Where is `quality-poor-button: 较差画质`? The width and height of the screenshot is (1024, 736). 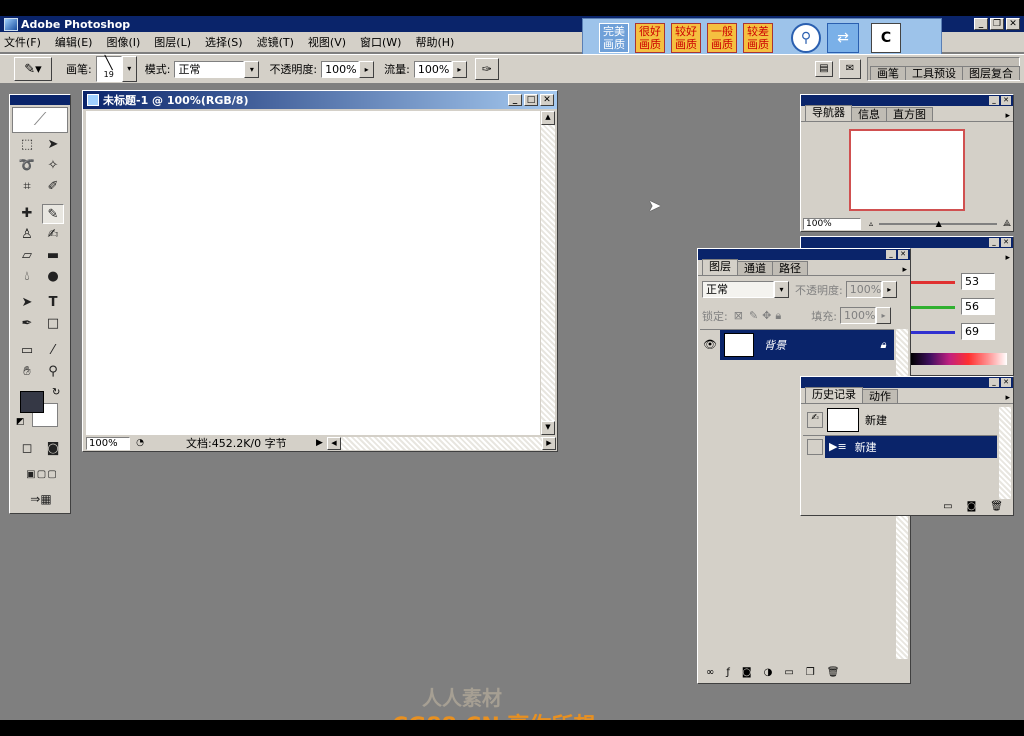 quality-poor-button: 较差画质 is located at coordinates (758, 38).